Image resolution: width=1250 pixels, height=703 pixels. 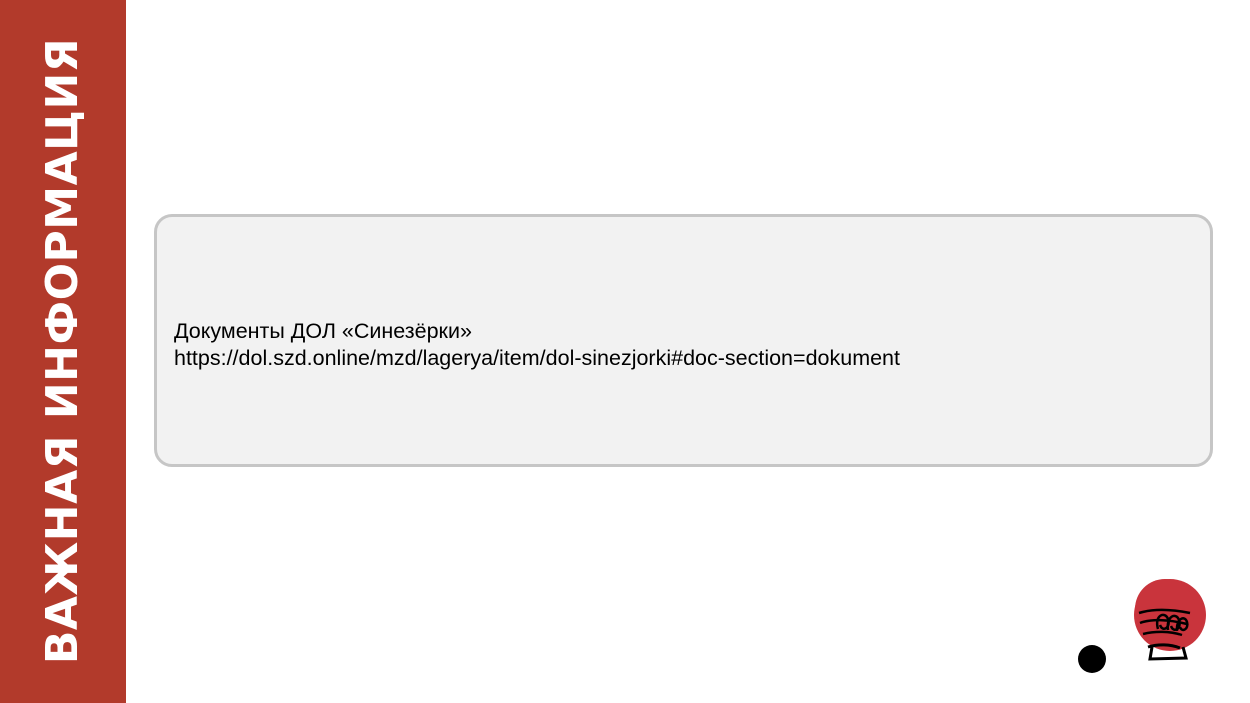 I want to click on sidebar: ВАЖНАЯ ИНФОРМАЦИЯ, so click(x=63, y=351).